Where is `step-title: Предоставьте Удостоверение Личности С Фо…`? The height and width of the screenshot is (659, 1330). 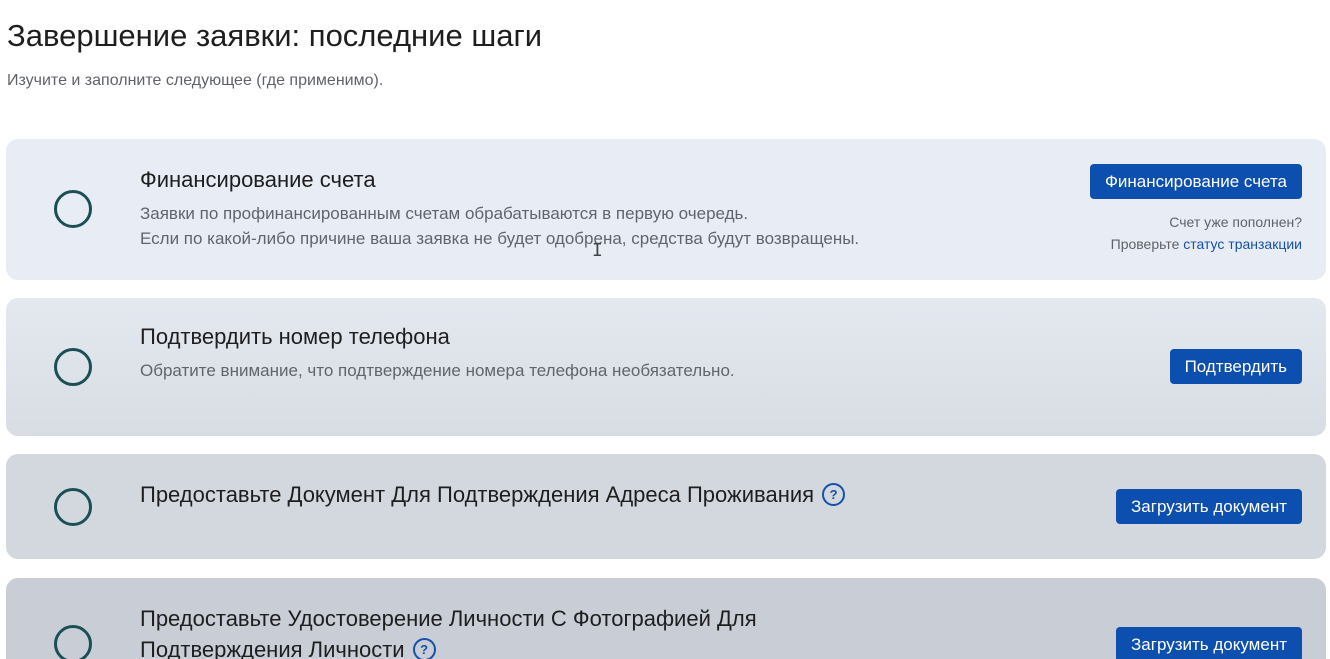
step-title: Предоставьте Удостоверение Личности С Фо… is located at coordinates (448, 631).